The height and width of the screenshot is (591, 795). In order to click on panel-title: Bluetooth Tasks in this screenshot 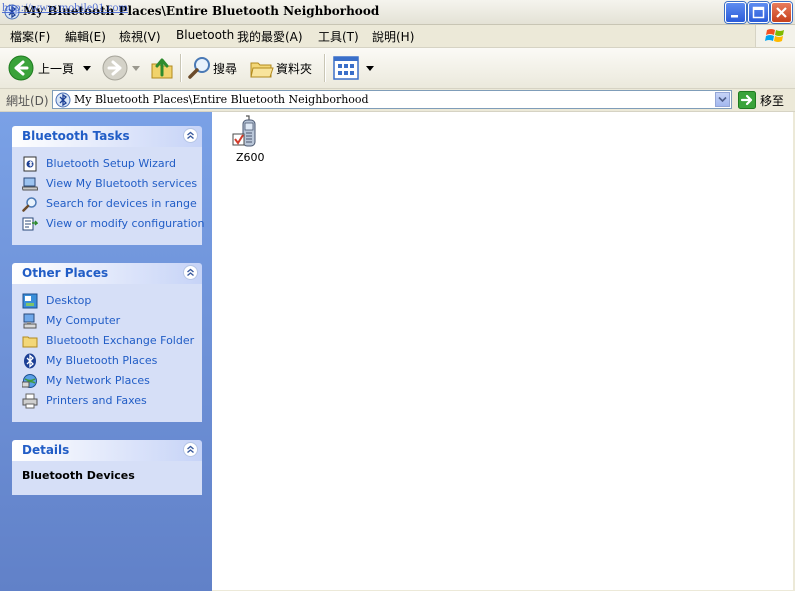, I will do `click(76, 136)`.